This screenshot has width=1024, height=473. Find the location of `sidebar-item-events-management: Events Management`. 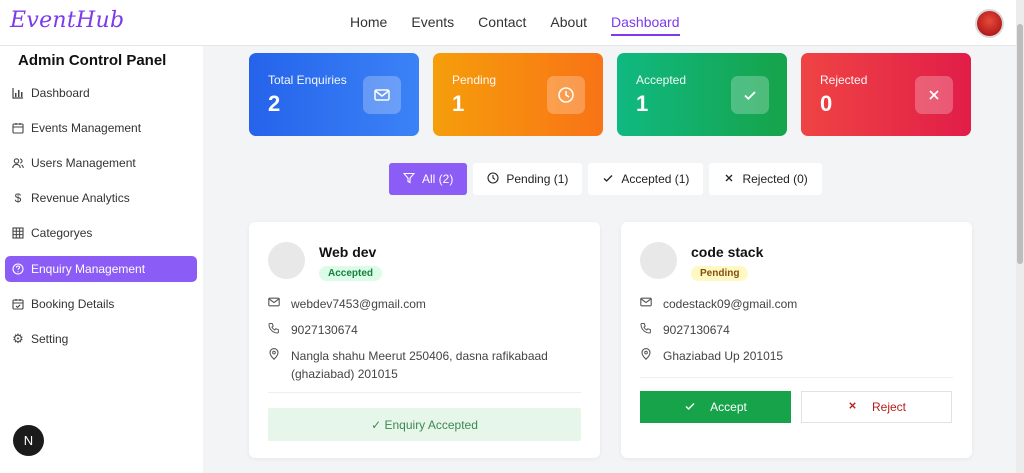

sidebar-item-events-management: Events Management is located at coordinates (101, 128).